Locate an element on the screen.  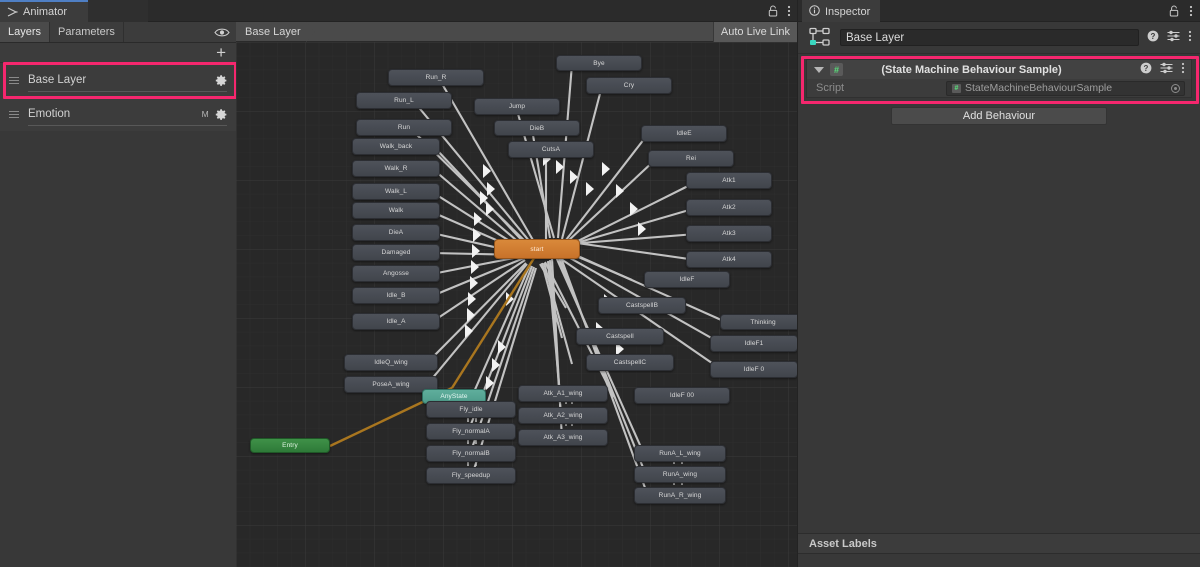
state-node: Atk_A3_wing is located at coordinates (563, 437).